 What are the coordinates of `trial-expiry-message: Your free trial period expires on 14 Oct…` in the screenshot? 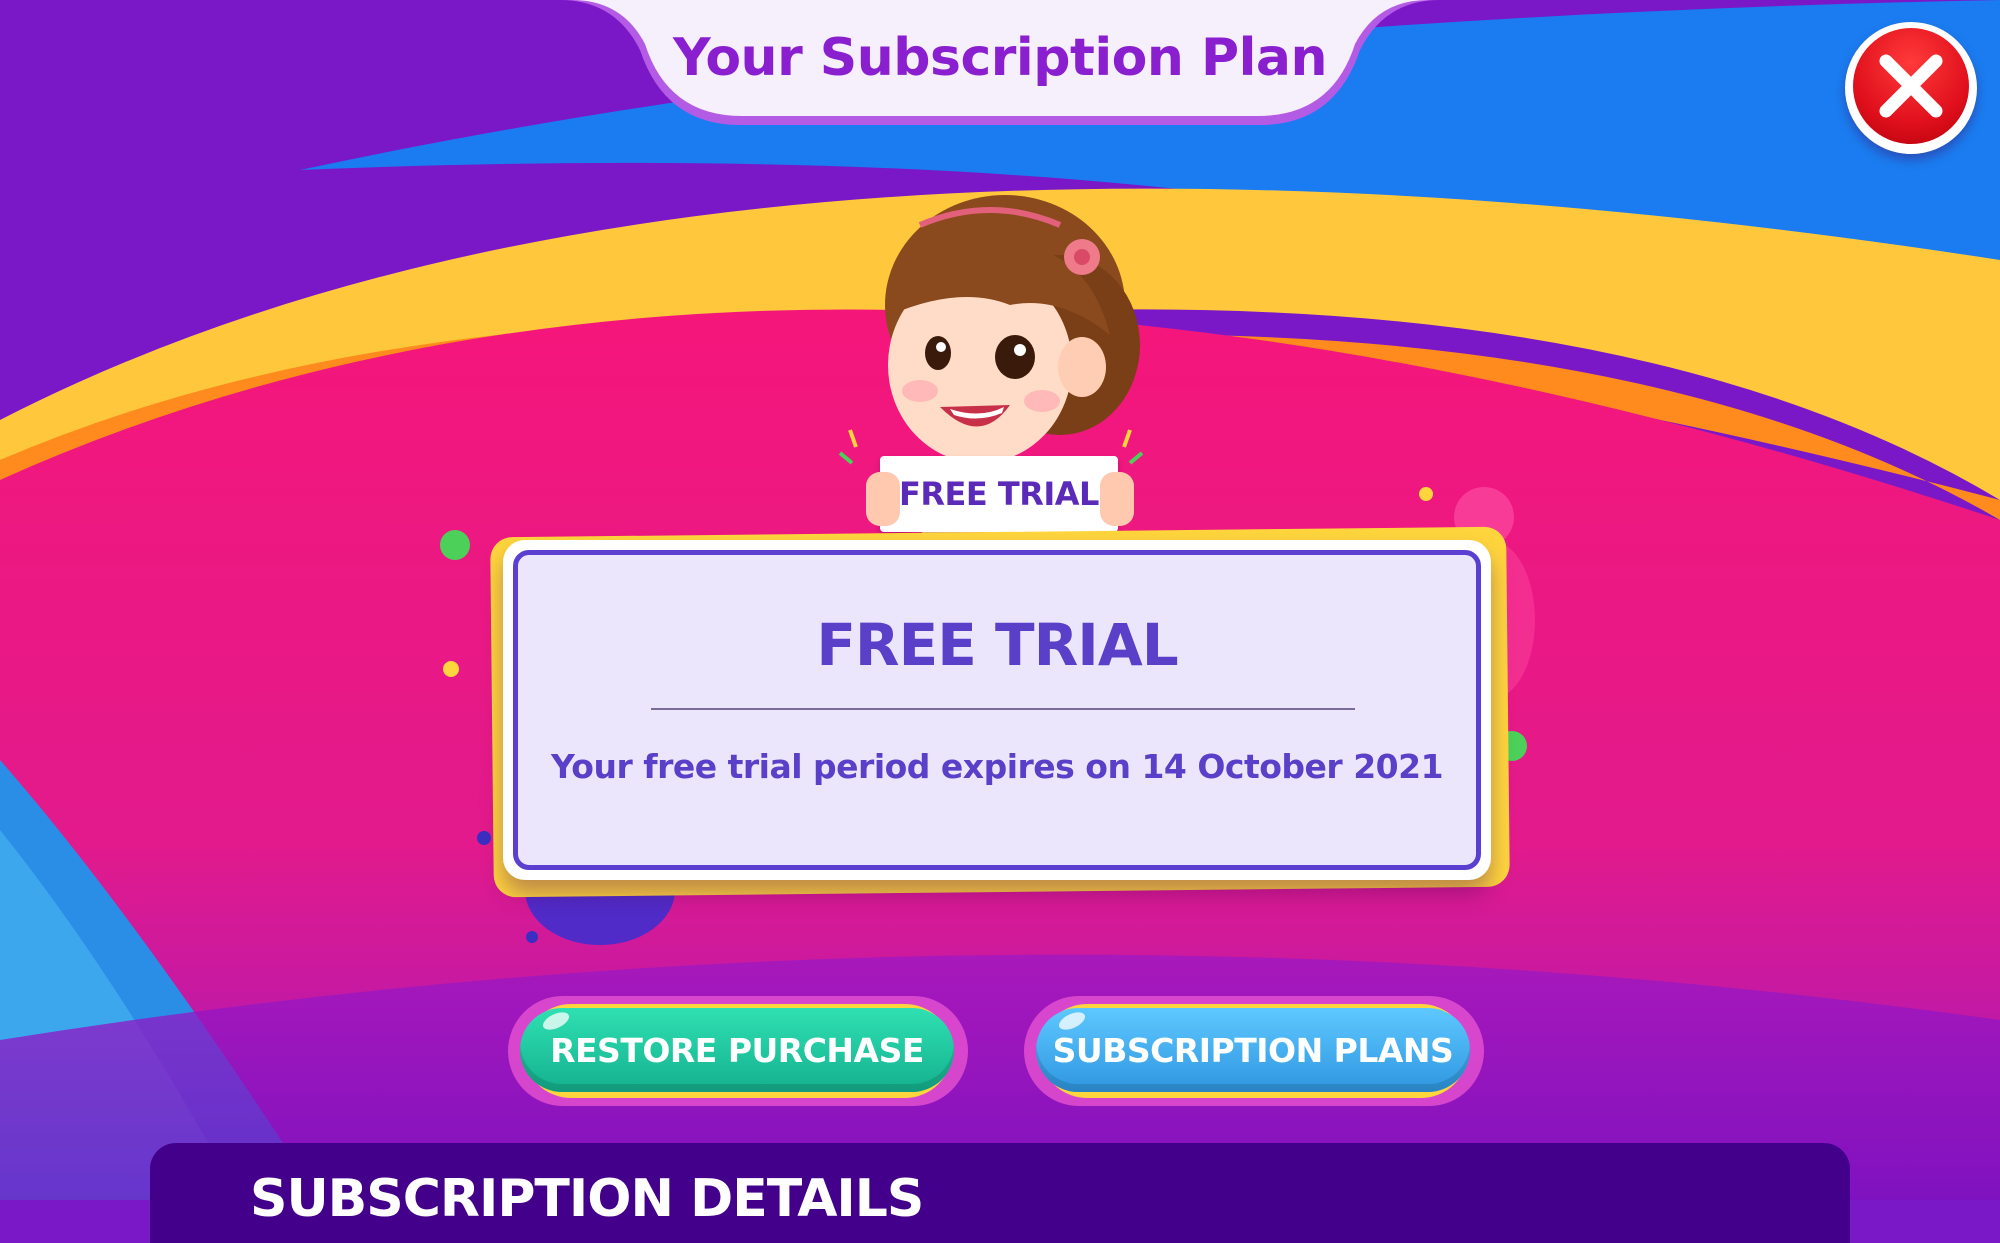 It's located at (997, 766).